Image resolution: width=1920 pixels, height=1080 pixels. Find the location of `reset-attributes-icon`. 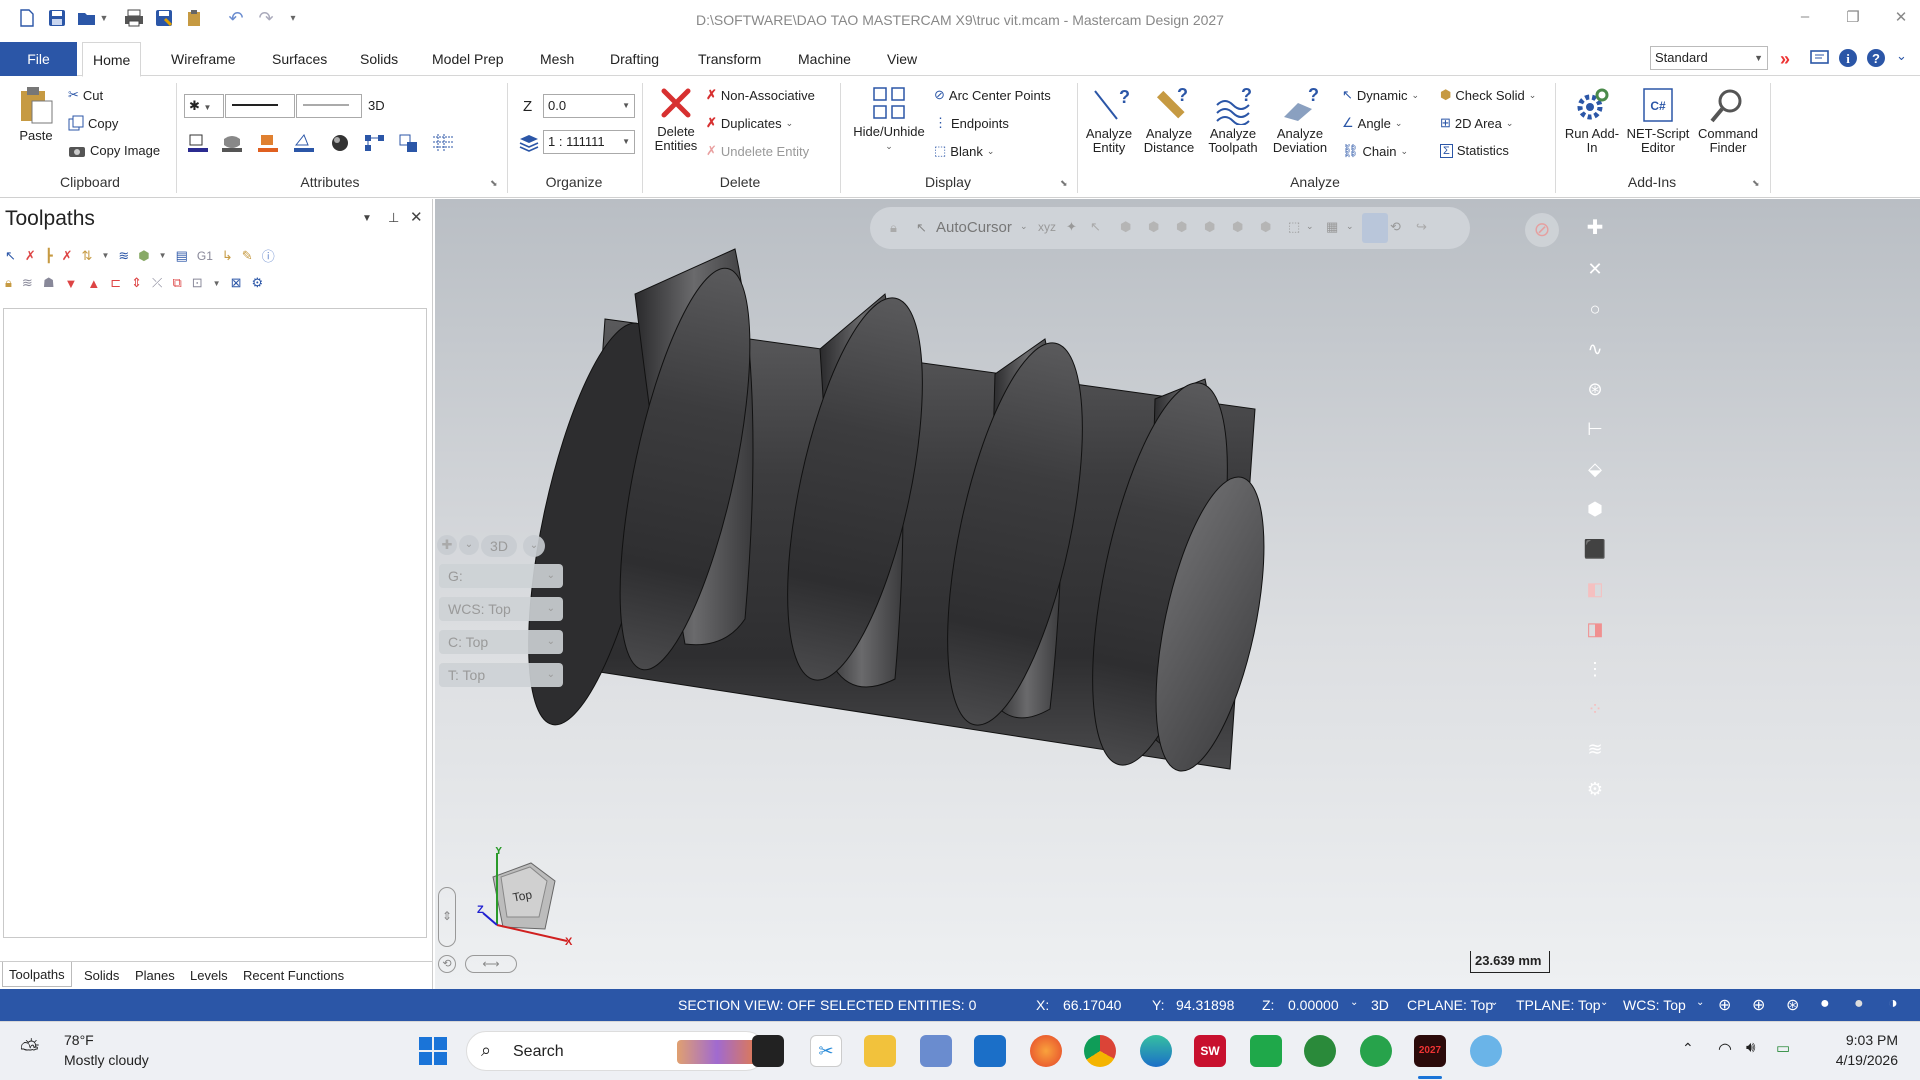

reset-attributes-icon is located at coordinates (409, 143).